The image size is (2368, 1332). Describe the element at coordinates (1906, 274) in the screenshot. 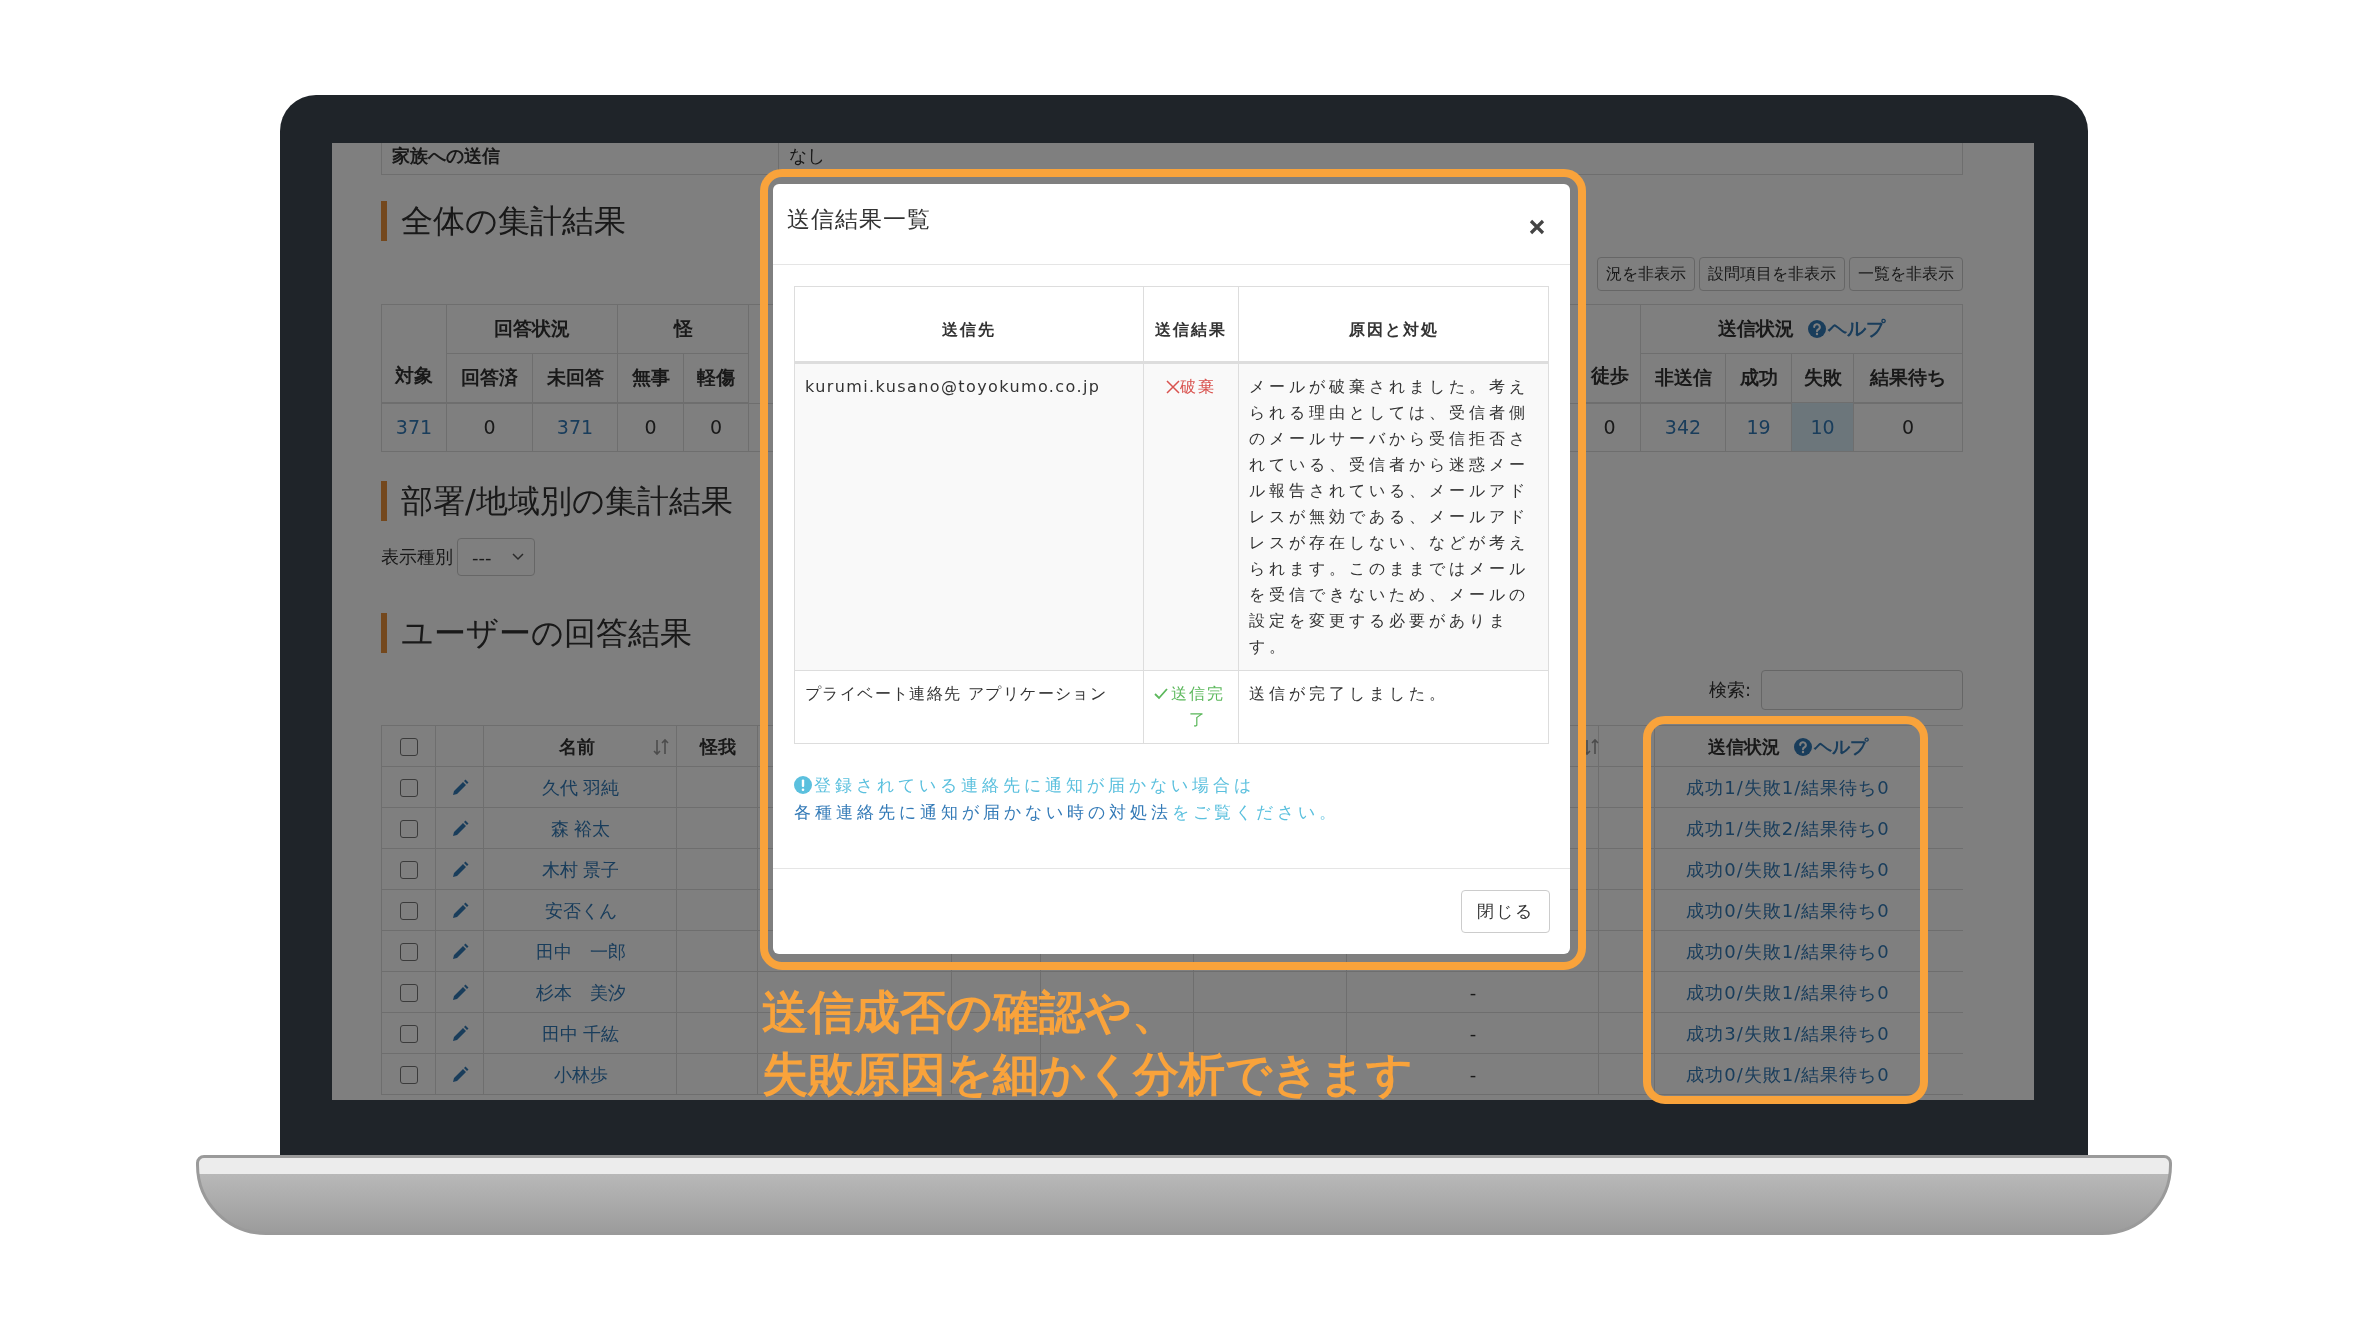

I see `toggle-button: 一覧を非表示` at that location.